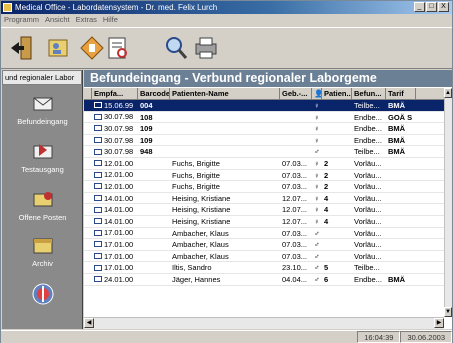 Image resolution: width=453 pixels, height=343 pixels. I want to click on row-marker, so click(88, 140).